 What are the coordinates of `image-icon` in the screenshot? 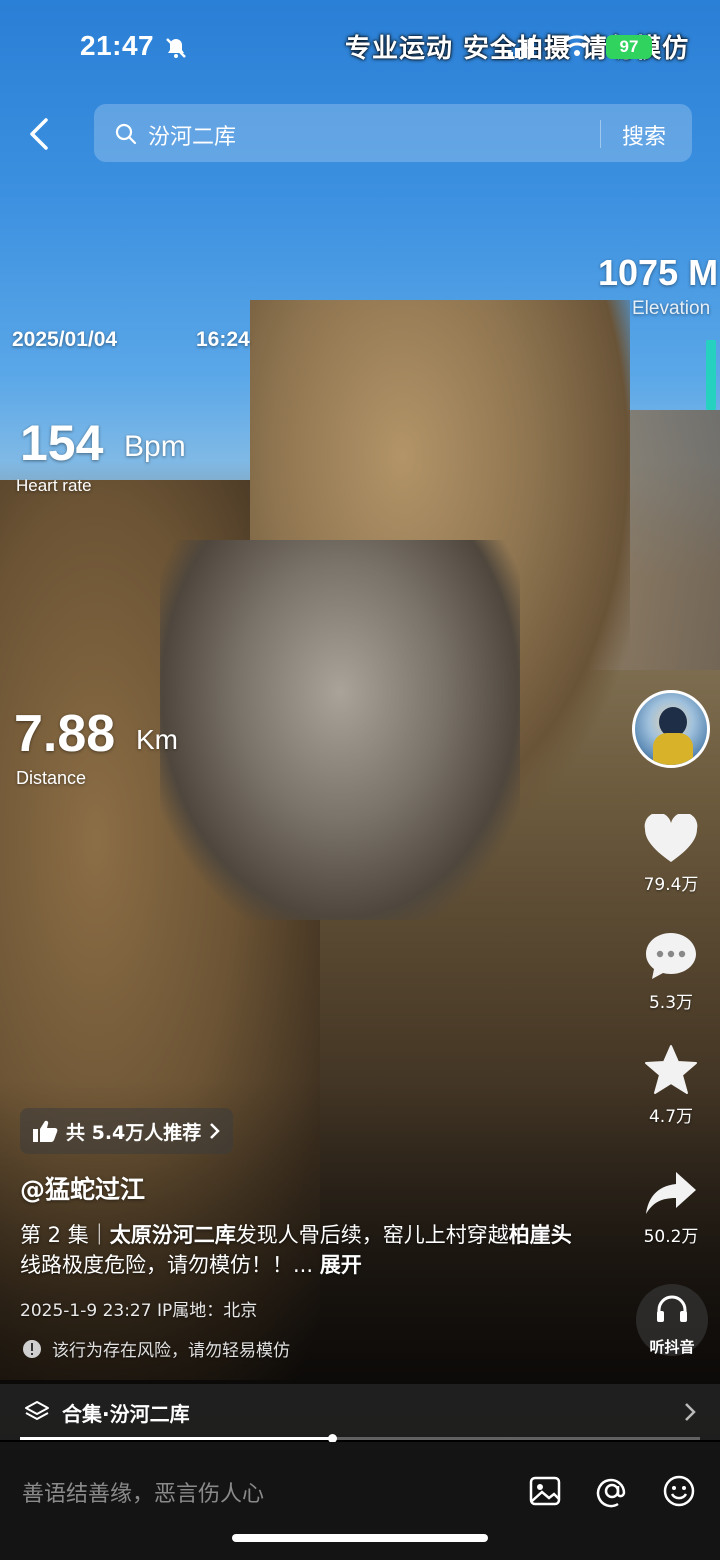 It's located at (545, 1491).